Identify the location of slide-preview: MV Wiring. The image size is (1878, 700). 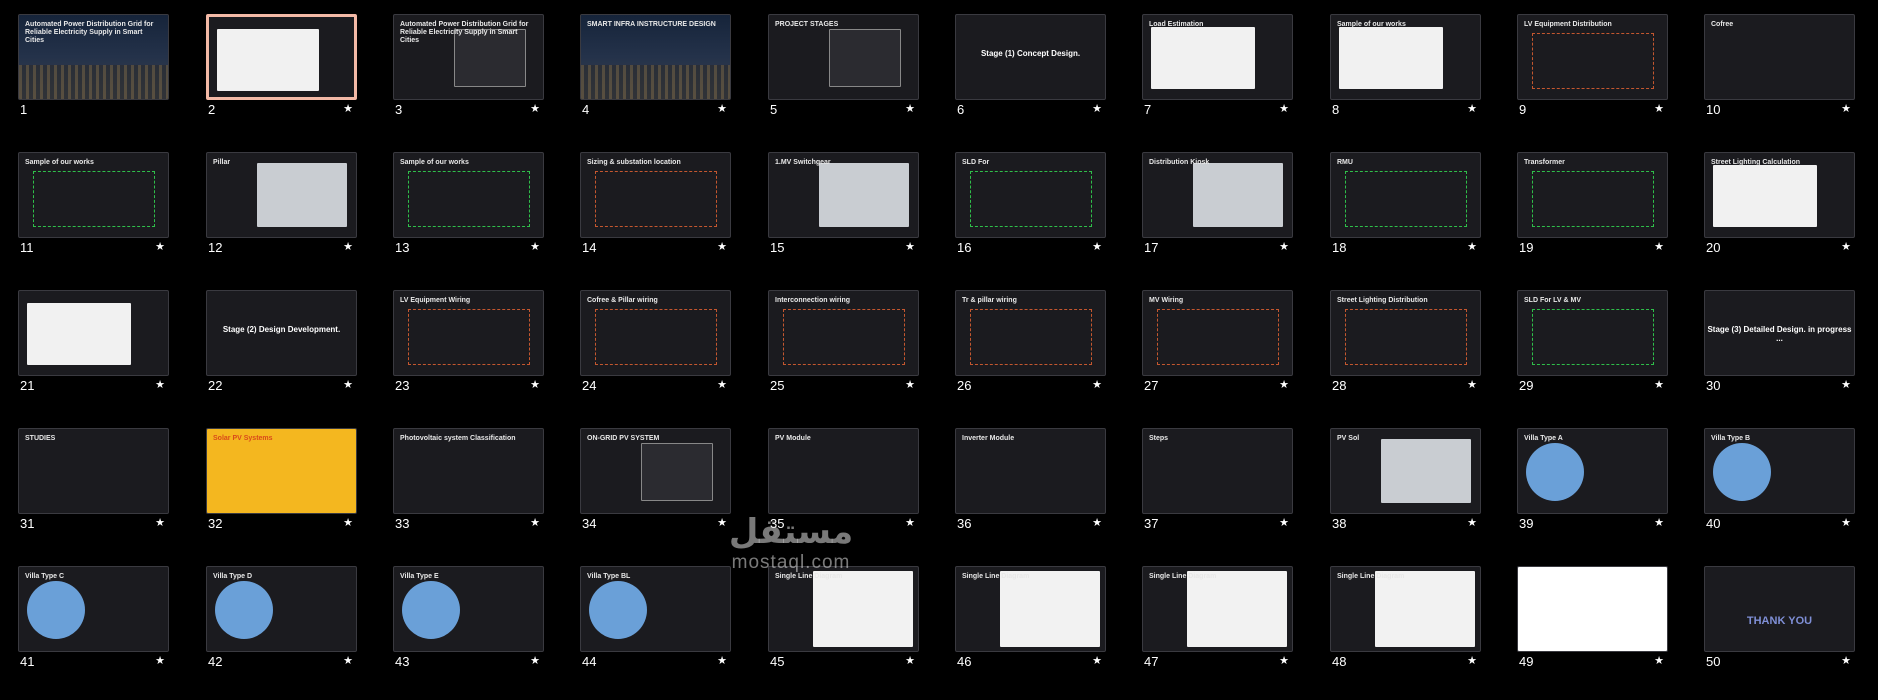
(1217, 333).